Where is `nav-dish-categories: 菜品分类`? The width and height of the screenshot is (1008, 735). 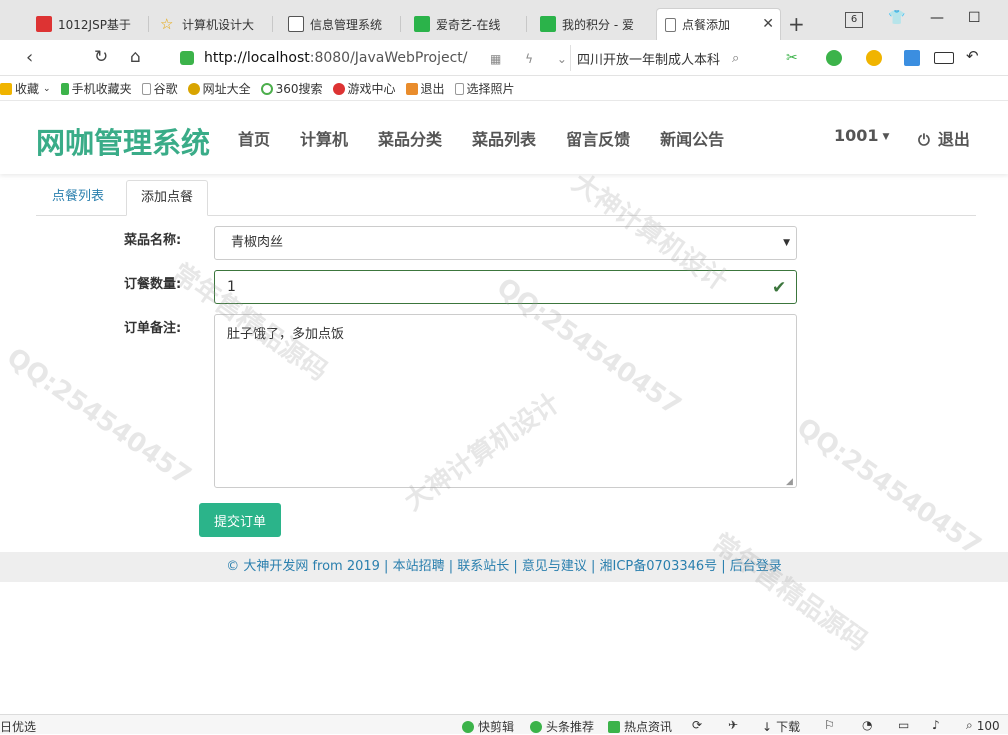
nav-dish-categories: 菜品分类 is located at coordinates (410, 138).